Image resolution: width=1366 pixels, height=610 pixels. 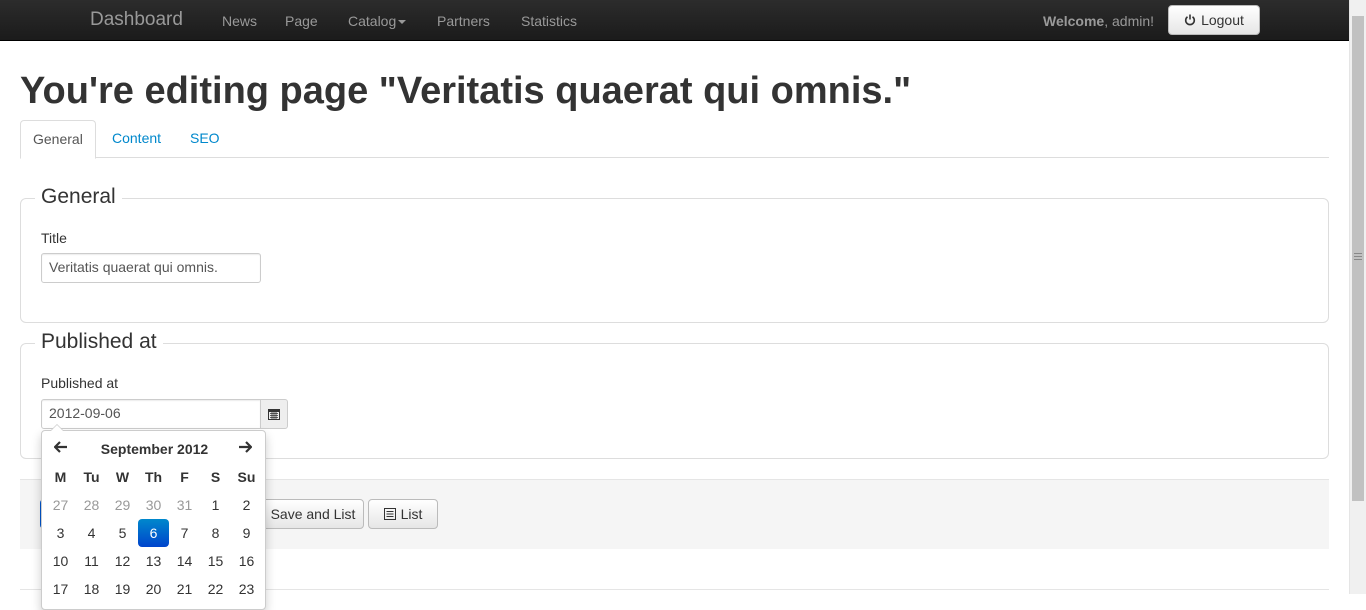 I want to click on prev-month-arrow-icon, so click(x=60, y=448).